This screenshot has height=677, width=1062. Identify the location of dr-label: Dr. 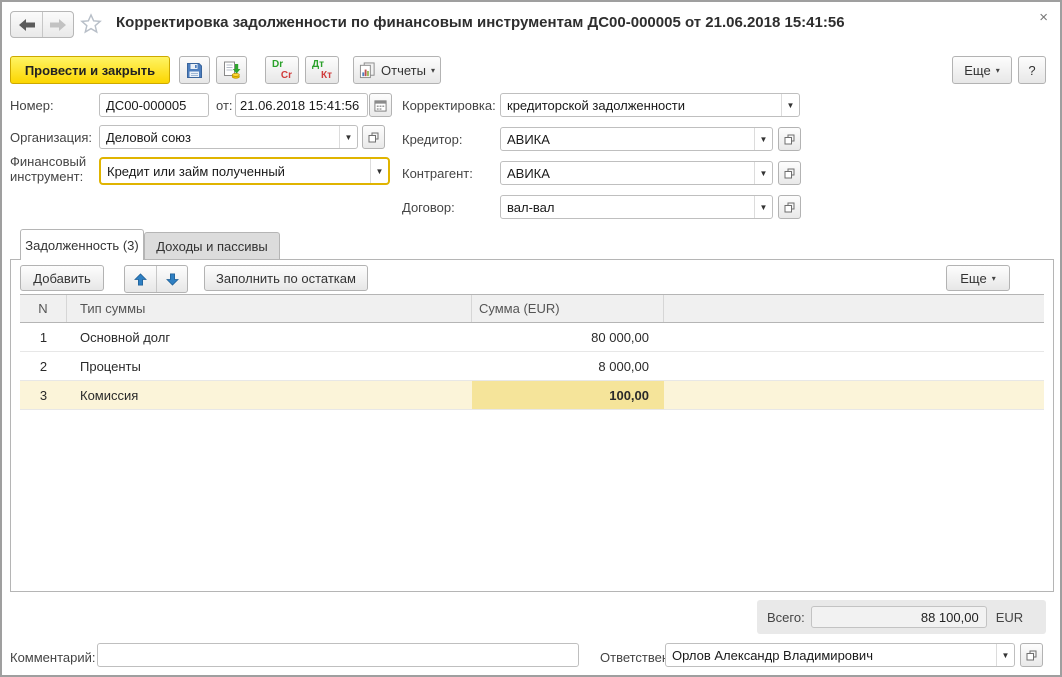
(278, 64).